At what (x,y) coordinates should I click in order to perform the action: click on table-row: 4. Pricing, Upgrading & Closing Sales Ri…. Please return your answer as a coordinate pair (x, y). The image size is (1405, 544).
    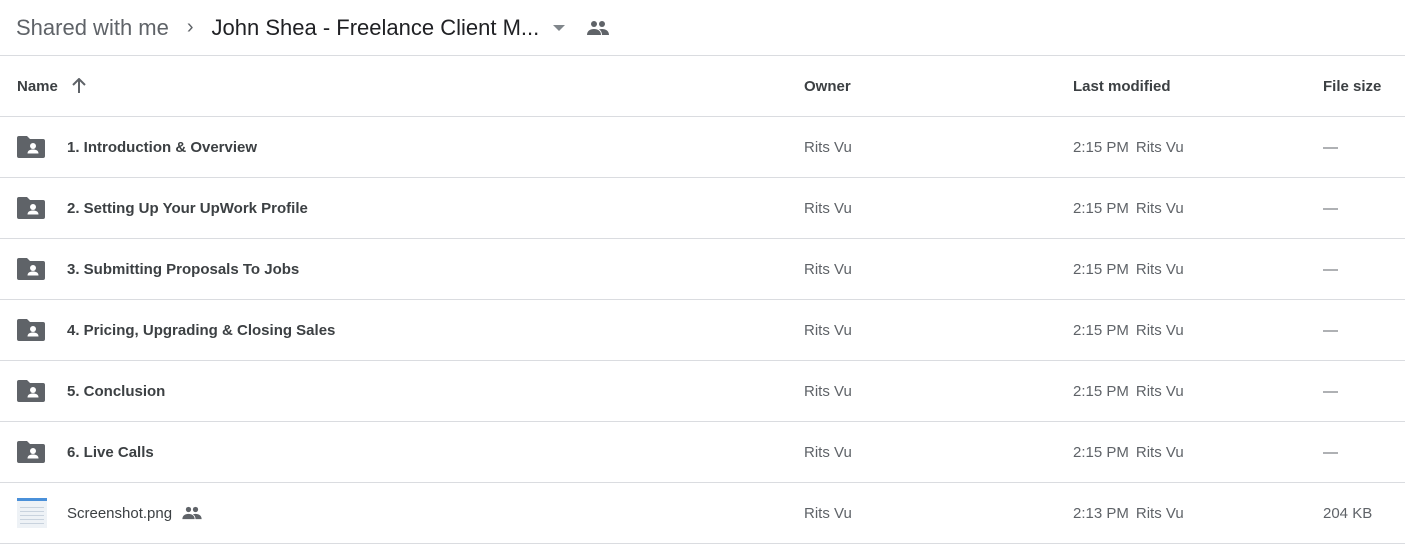
    Looking at the image, I should click on (702, 330).